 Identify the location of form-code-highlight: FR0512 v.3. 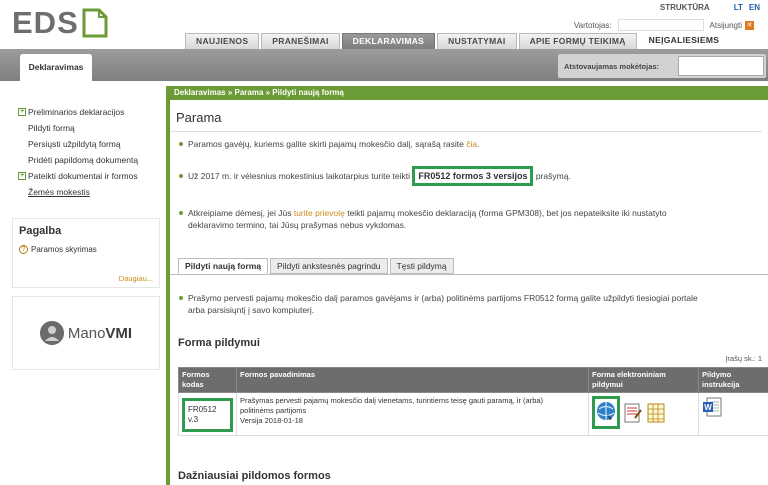
(207, 415).